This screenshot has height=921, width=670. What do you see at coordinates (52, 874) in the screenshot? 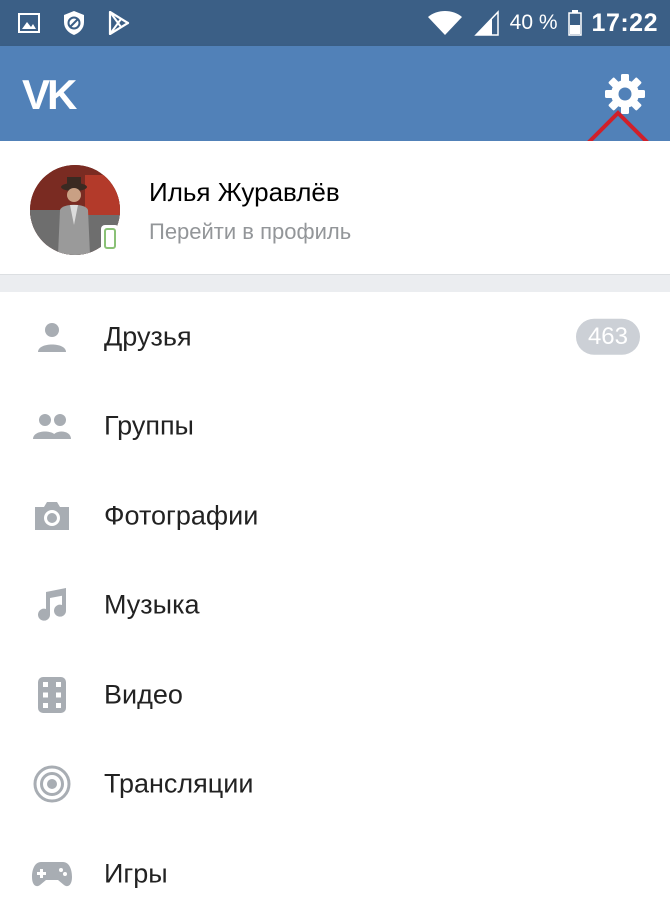
I see `gamepad-icon` at bounding box center [52, 874].